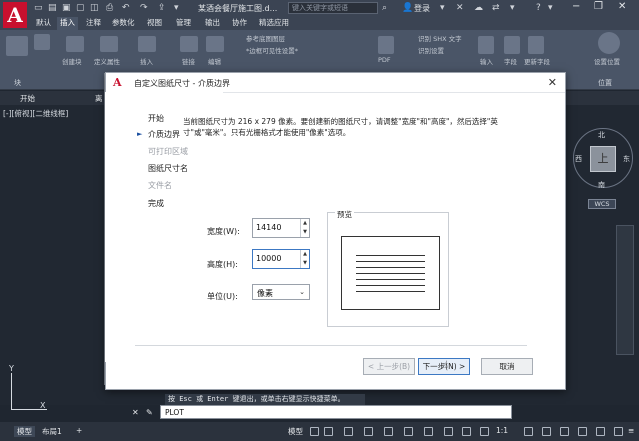 The height and width of the screenshot is (441, 639). What do you see at coordinates (390, 273) in the screenshot?
I see `preview-line` at bounding box center [390, 273].